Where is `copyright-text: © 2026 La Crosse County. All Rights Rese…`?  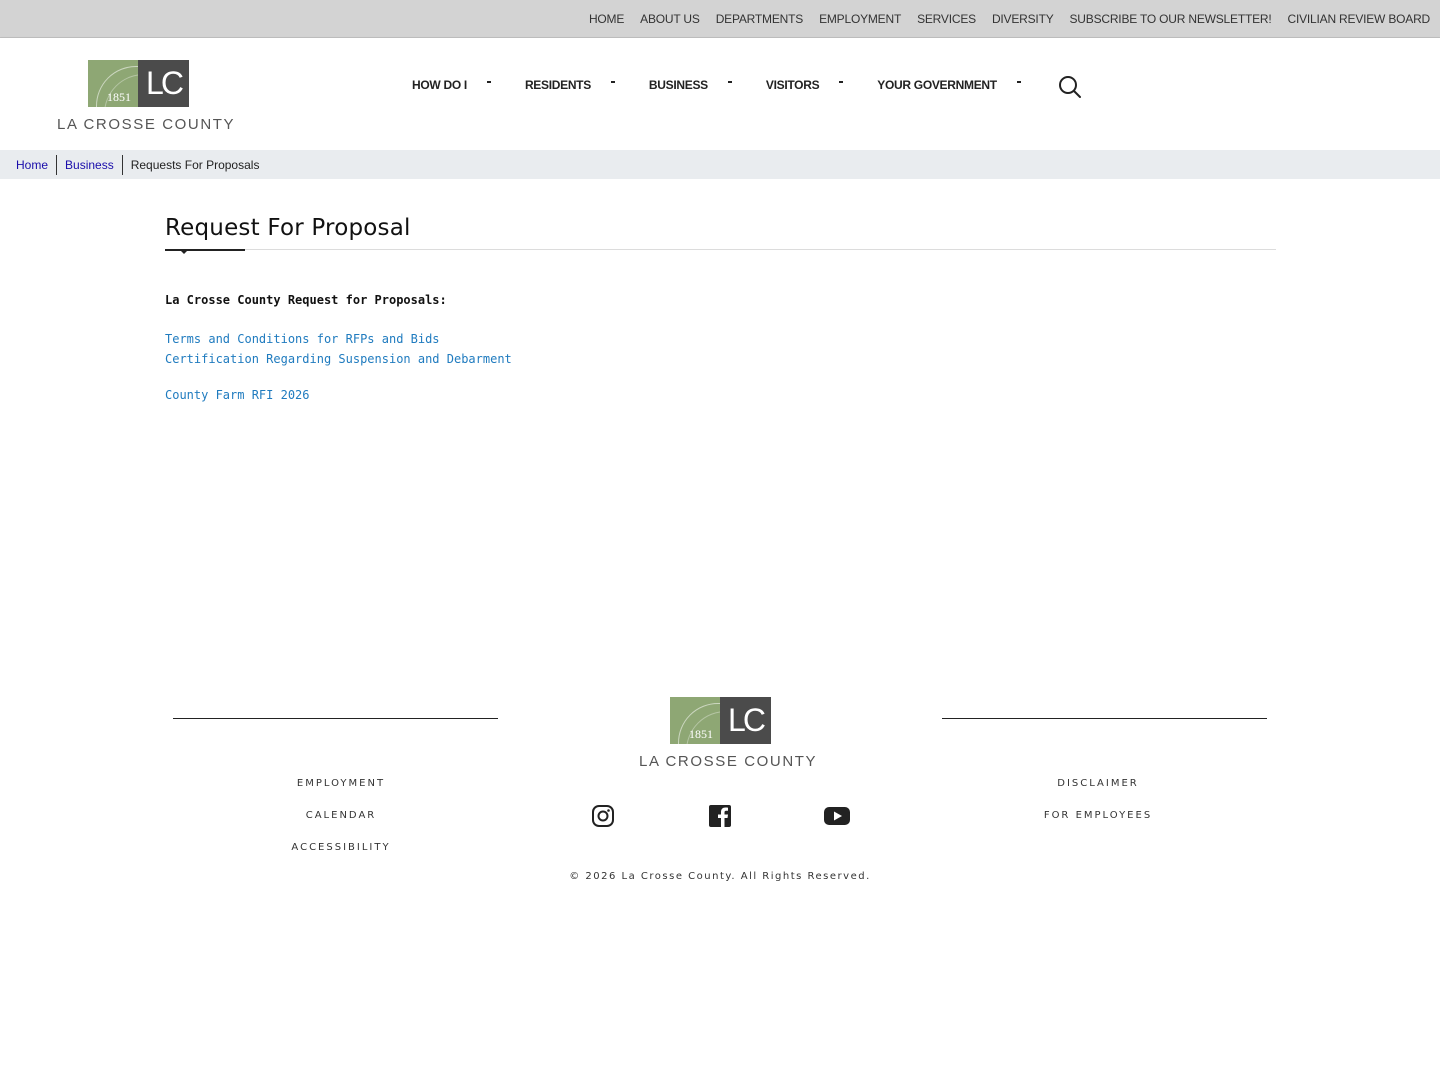 copyright-text: © 2026 La Crosse County. All Rights Rese… is located at coordinates (720, 876).